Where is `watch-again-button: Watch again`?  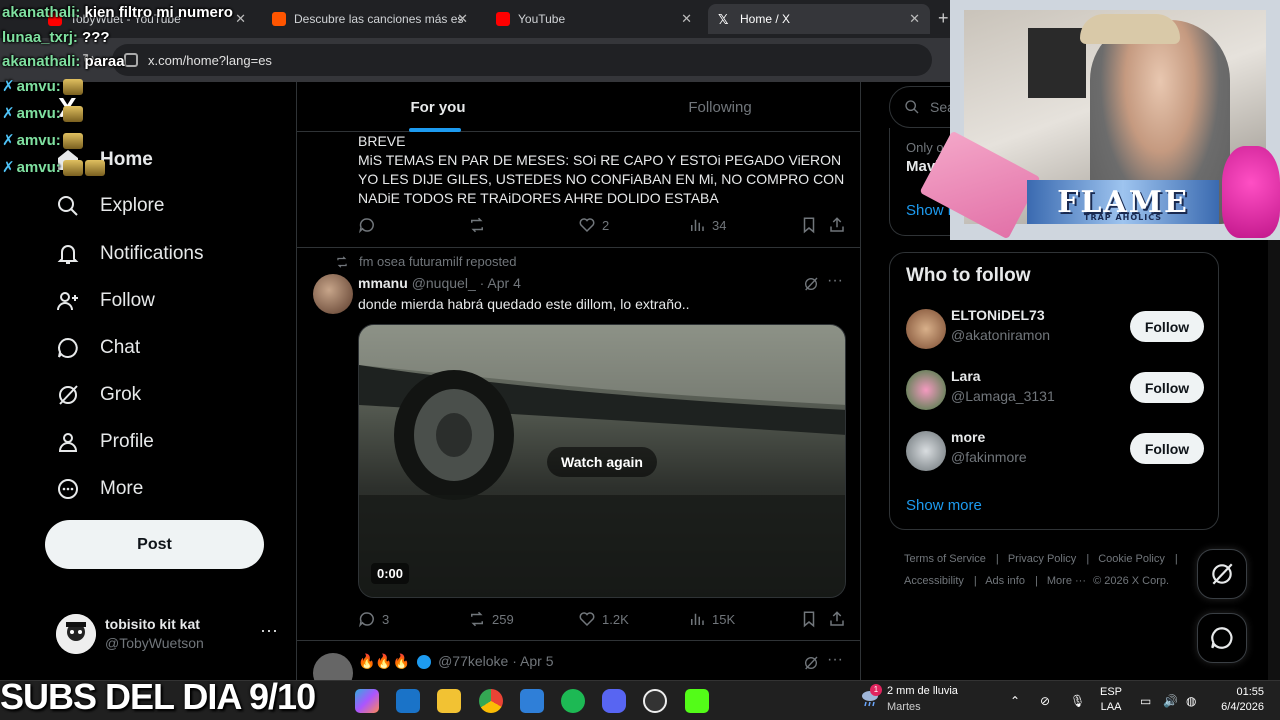
watch-again-button: Watch again is located at coordinates (602, 462).